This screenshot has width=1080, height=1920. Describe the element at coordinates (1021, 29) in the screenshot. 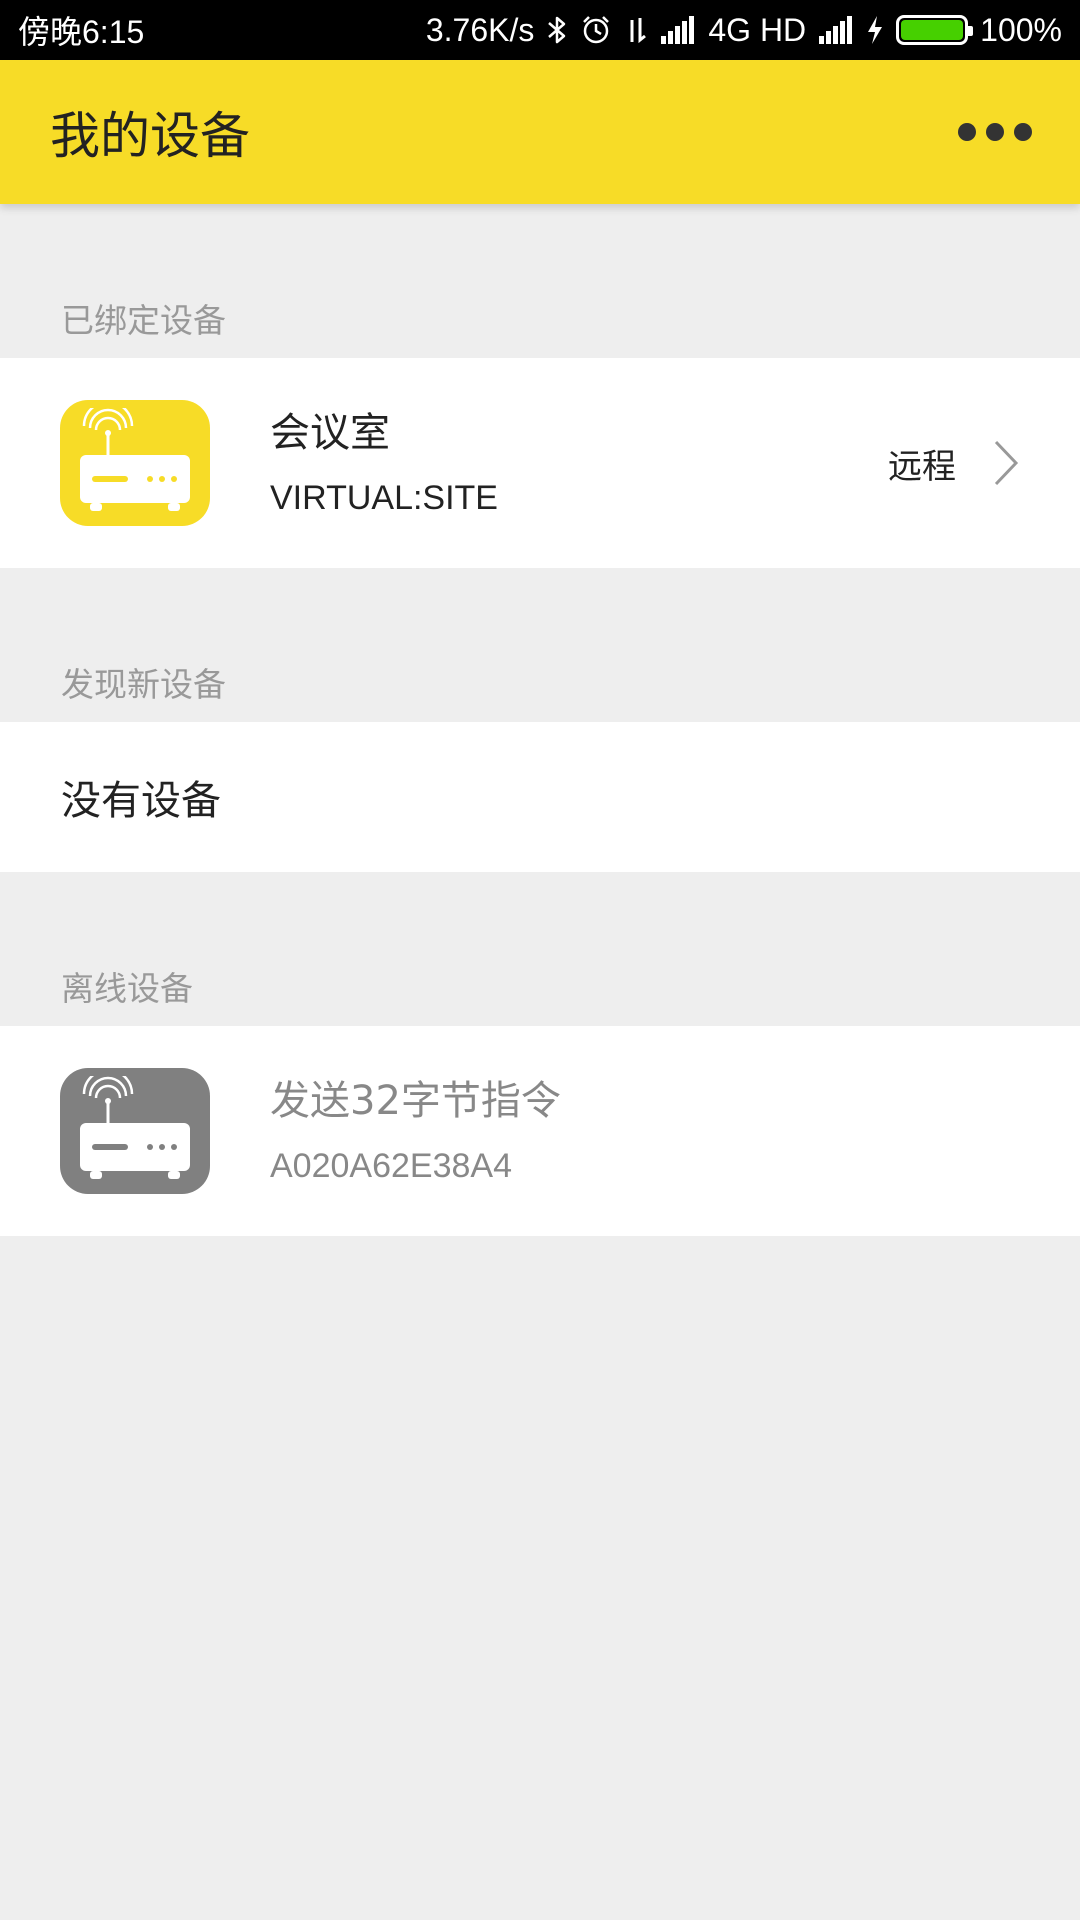

I see `battery-percent: 100%` at that location.